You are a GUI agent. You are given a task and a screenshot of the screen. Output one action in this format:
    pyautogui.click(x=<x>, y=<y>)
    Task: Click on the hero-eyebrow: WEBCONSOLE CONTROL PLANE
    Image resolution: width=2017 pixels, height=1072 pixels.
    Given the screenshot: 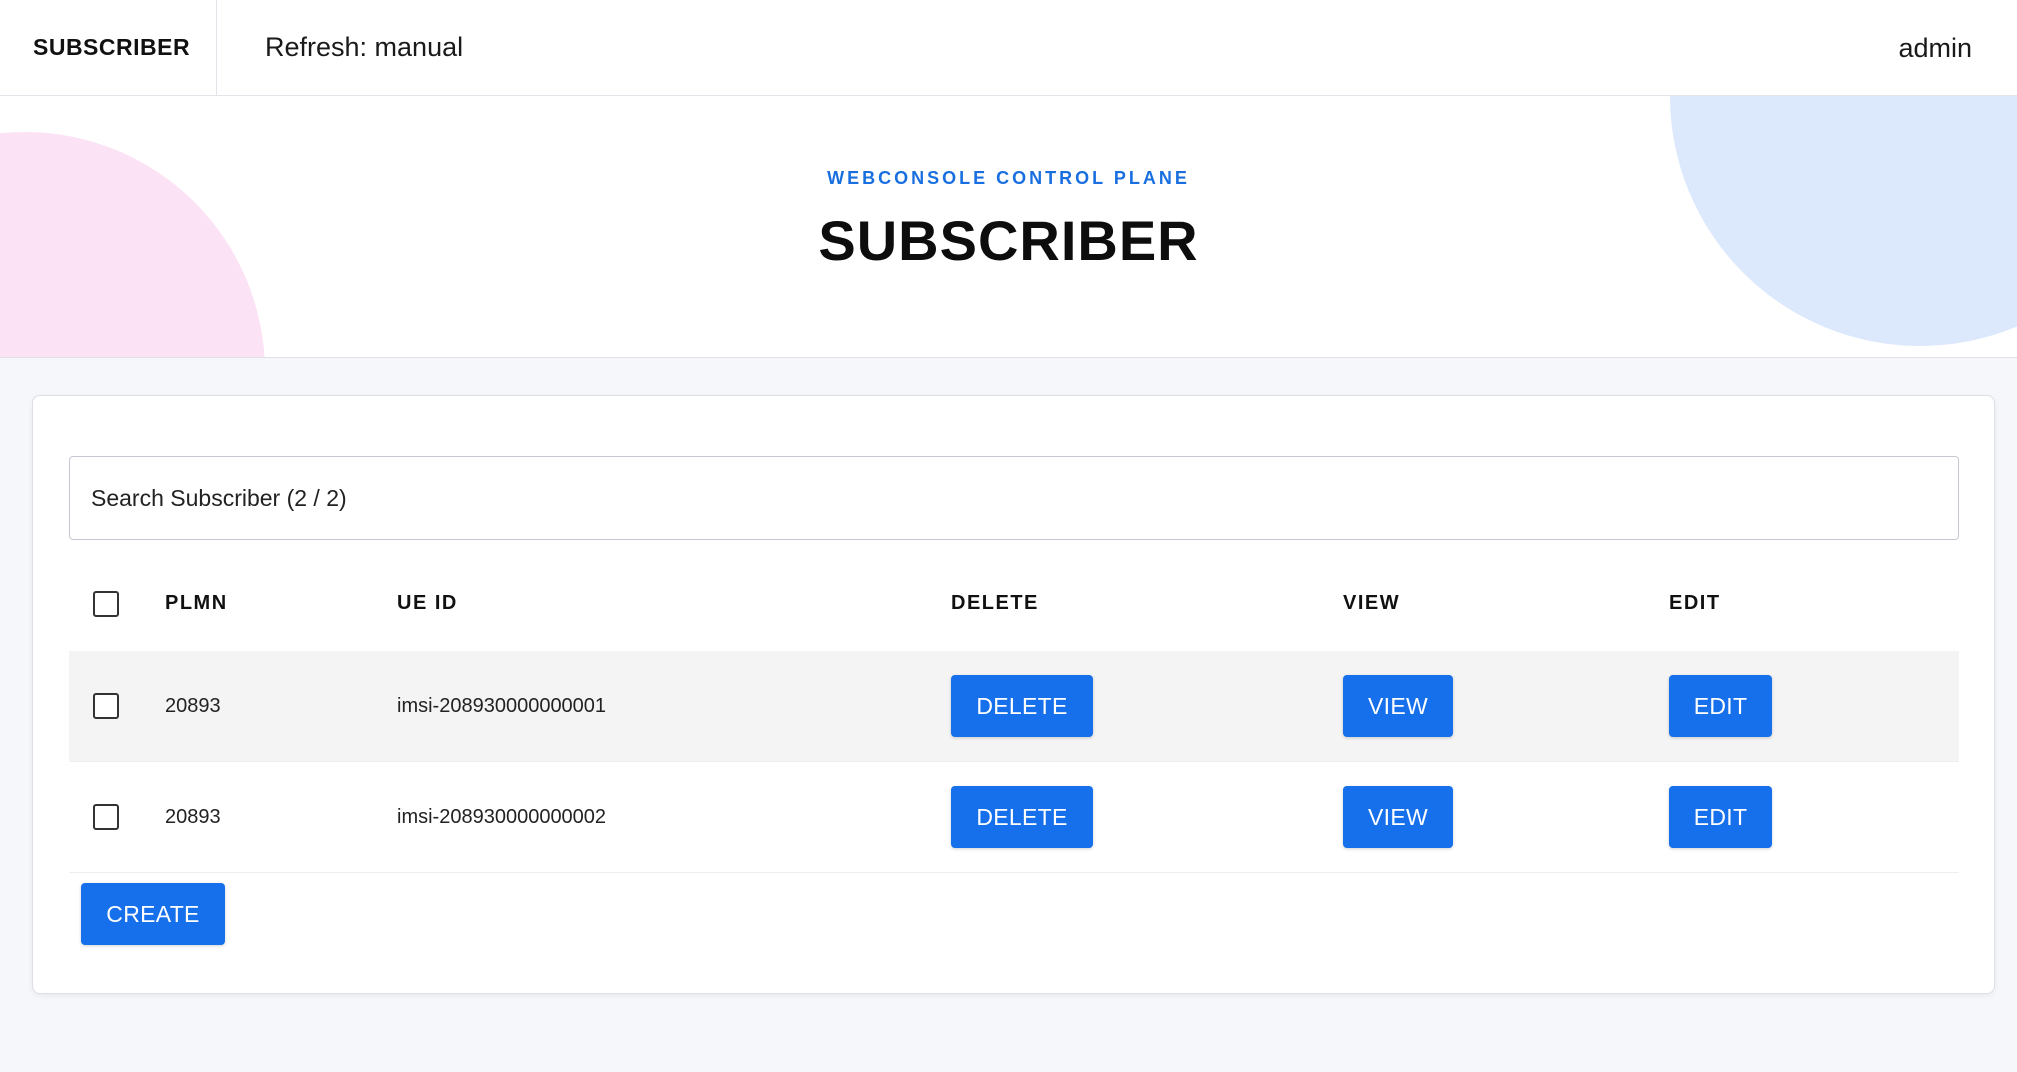 What is the action you would take?
    pyautogui.click(x=1008, y=178)
    